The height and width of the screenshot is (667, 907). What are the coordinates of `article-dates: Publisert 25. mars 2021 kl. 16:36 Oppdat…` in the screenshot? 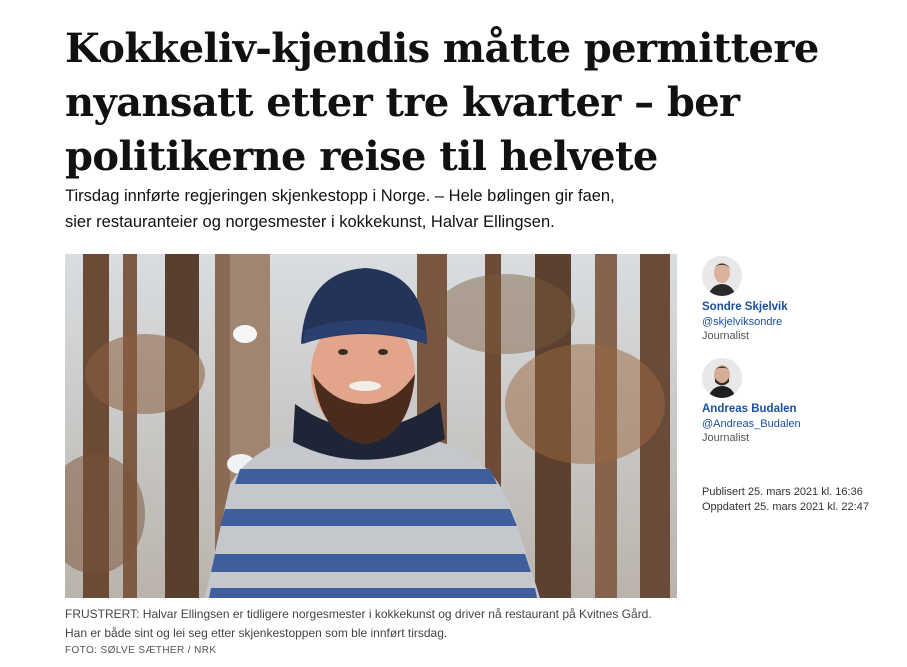 It's located at (785, 500).